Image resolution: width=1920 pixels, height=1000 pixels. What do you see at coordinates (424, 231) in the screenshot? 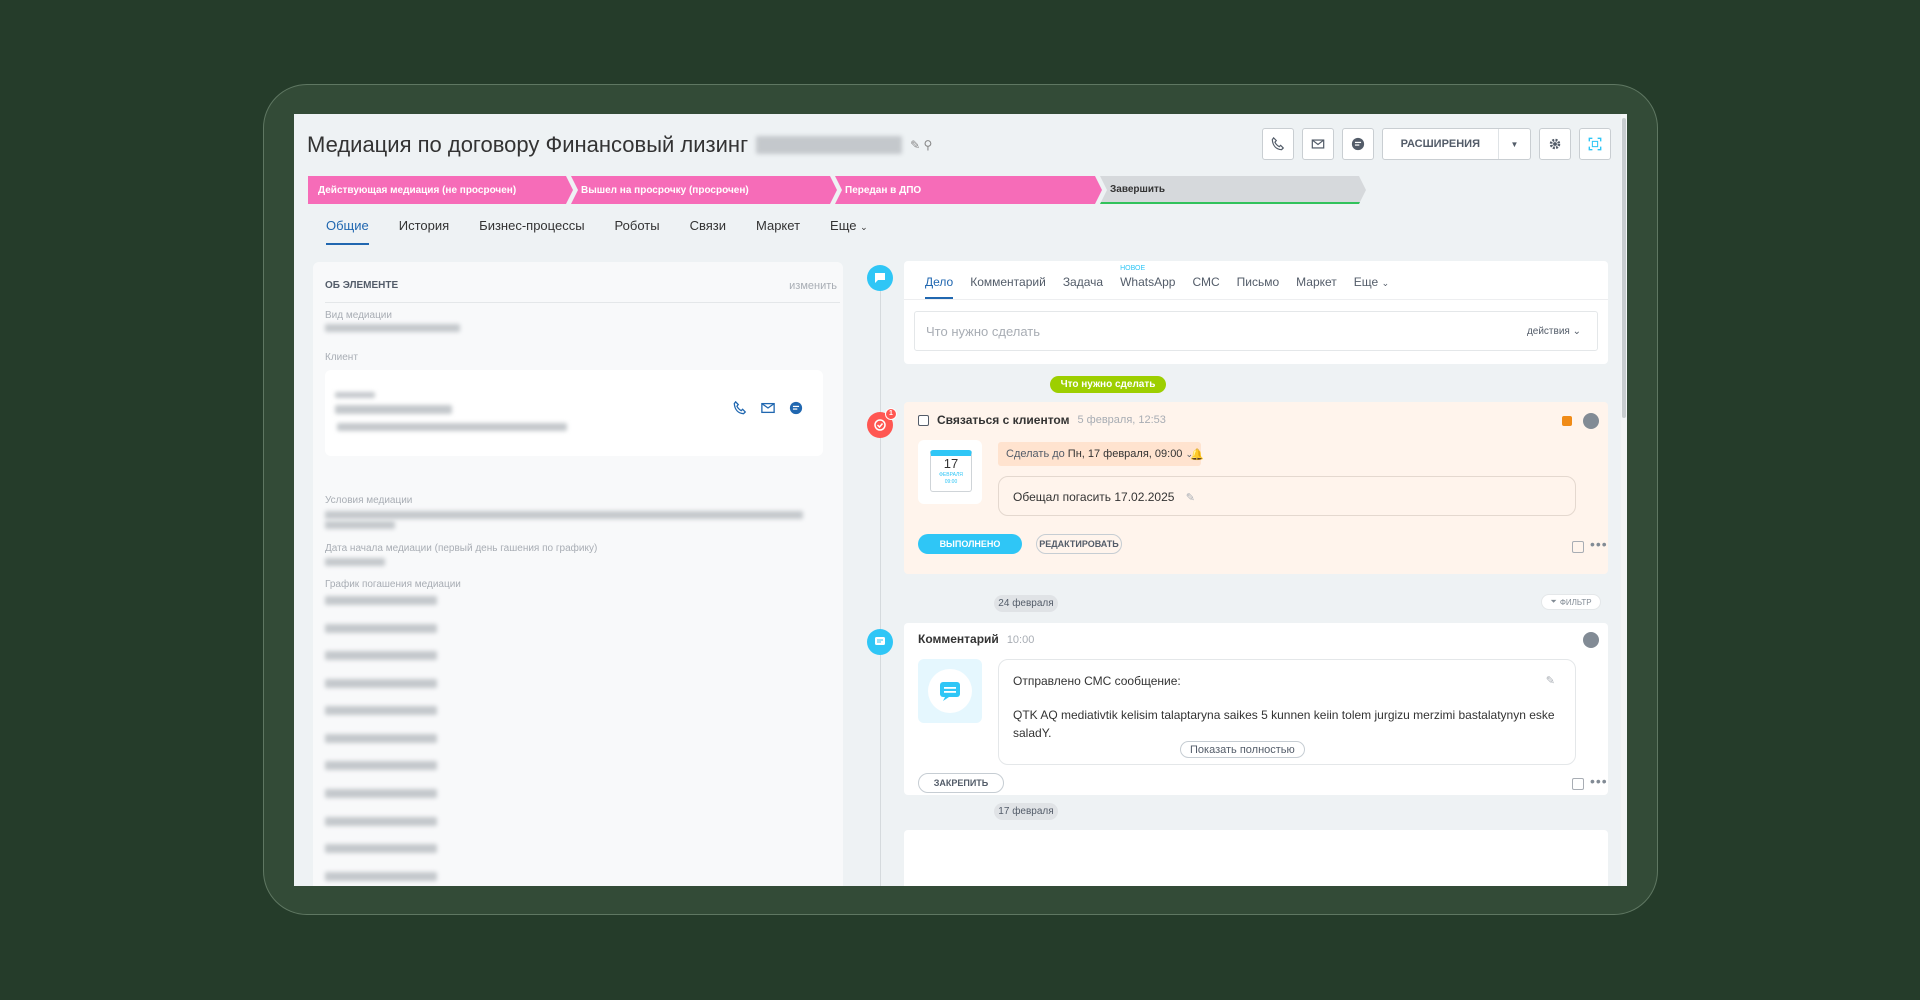
I see `tab-history: История` at bounding box center [424, 231].